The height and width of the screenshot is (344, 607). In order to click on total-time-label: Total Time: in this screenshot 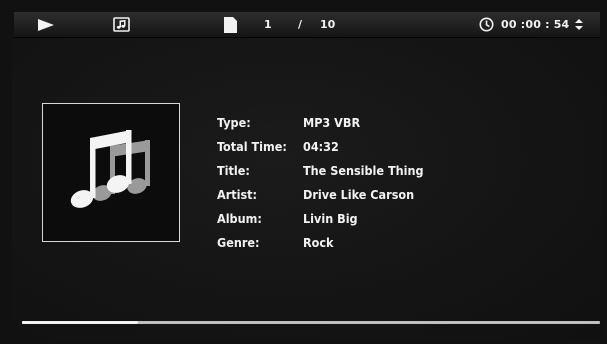, I will do `click(252, 146)`.